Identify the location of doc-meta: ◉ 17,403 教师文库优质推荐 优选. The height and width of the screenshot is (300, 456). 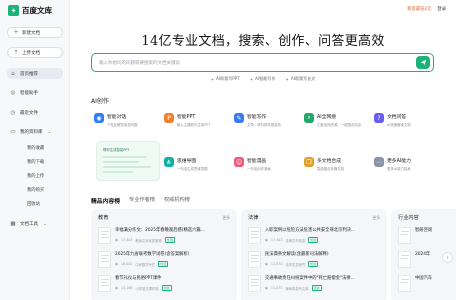
(160, 240).